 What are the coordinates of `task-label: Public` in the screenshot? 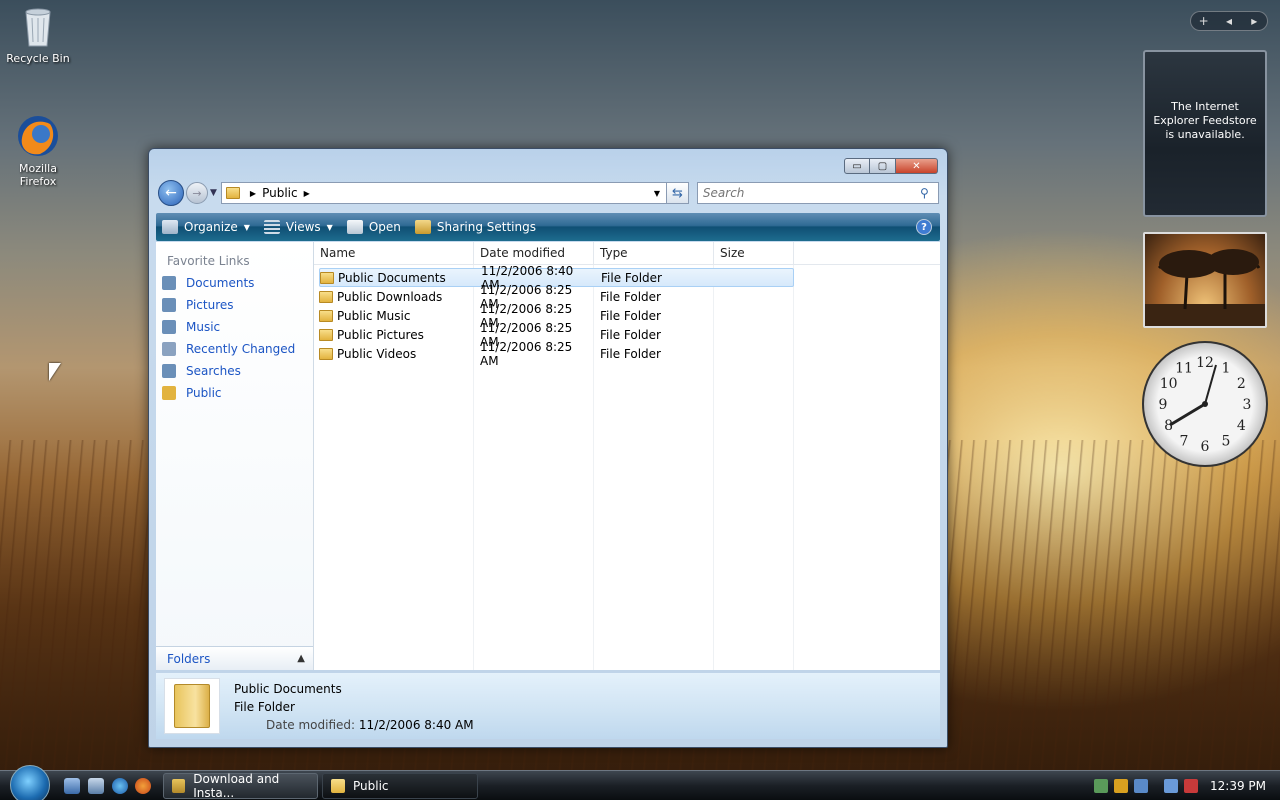 It's located at (371, 786).